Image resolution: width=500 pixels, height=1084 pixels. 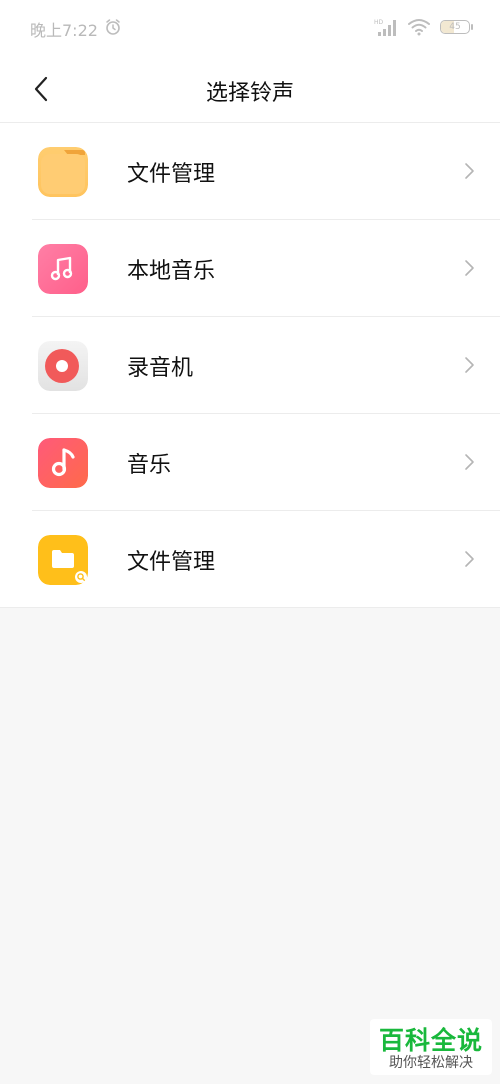 I want to click on status-bar: 晚上7:22 HD 45, so click(x=250, y=28).